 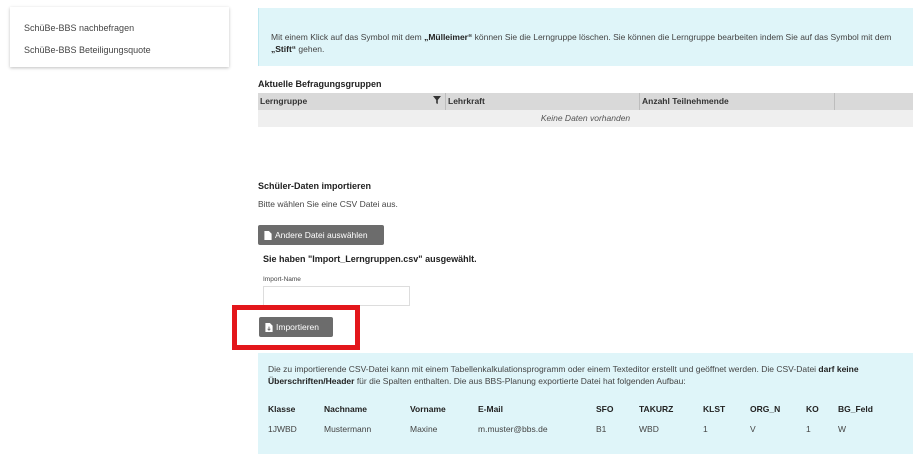 I want to click on groups-table-header: Lerngruppe Lehrkraft Anzahl Teilnehmende, so click(x=585, y=101).